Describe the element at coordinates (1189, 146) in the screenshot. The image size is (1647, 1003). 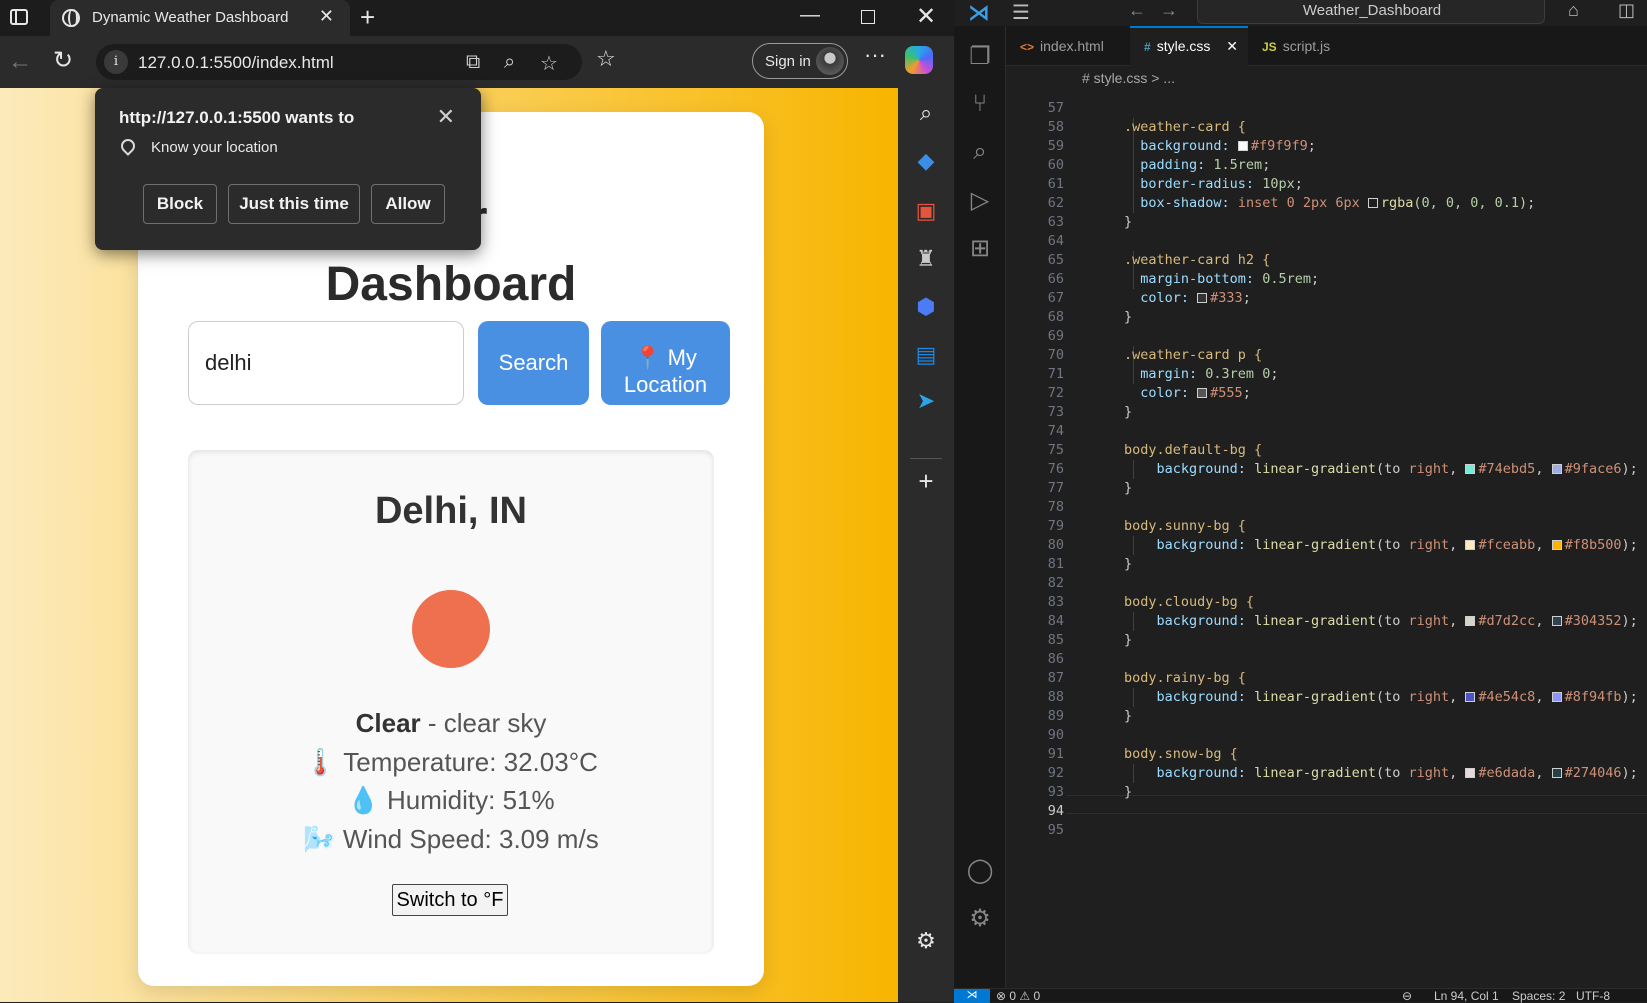
I see `css-property: background:` at that location.